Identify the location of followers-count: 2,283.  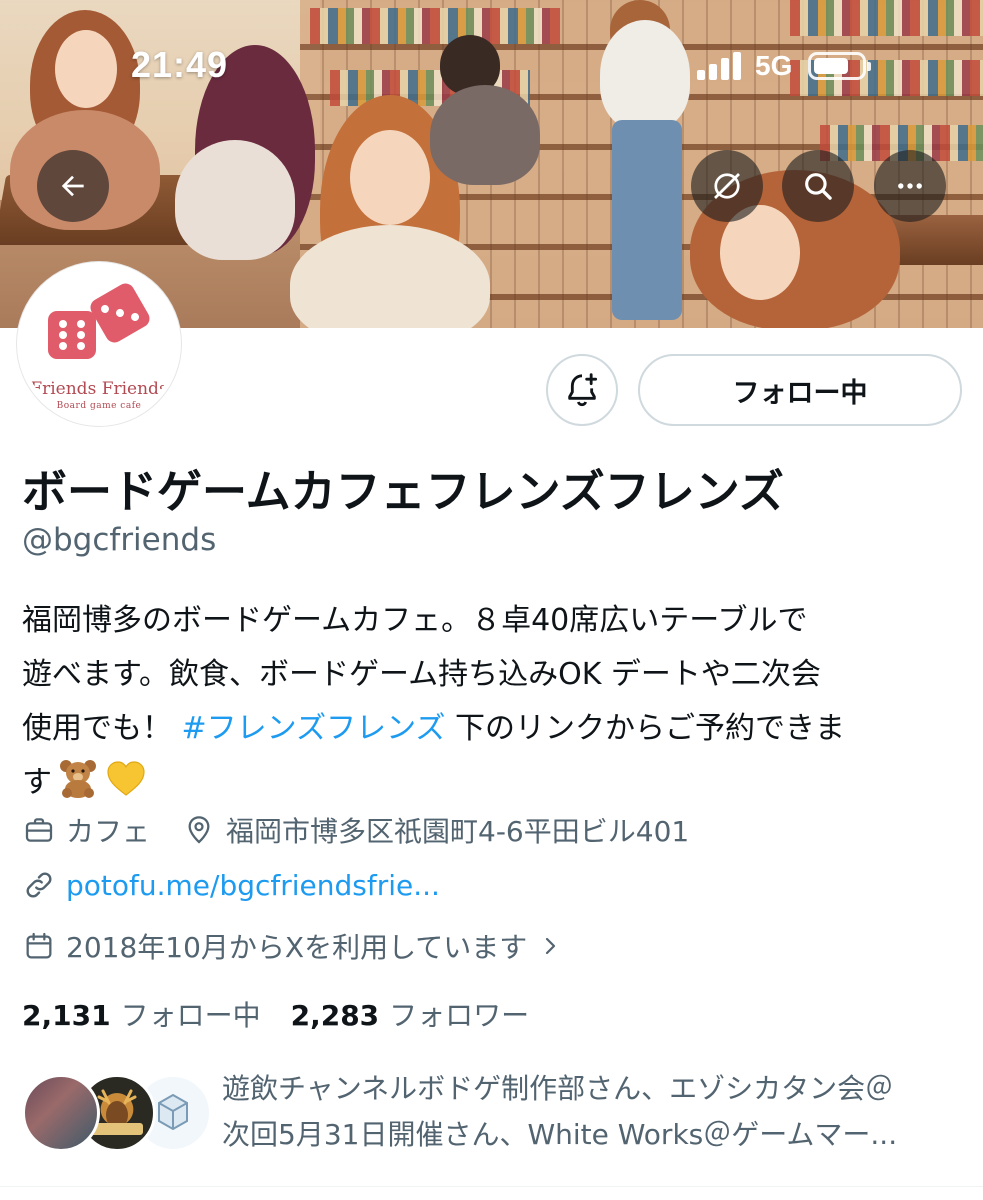
(335, 1015).